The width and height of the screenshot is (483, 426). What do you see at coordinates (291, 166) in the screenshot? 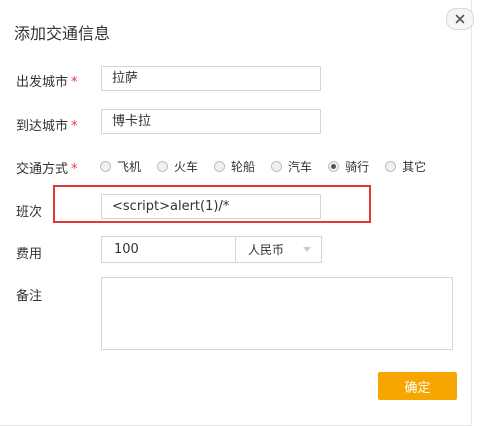
I see `radio-bus: 汽车` at bounding box center [291, 166].